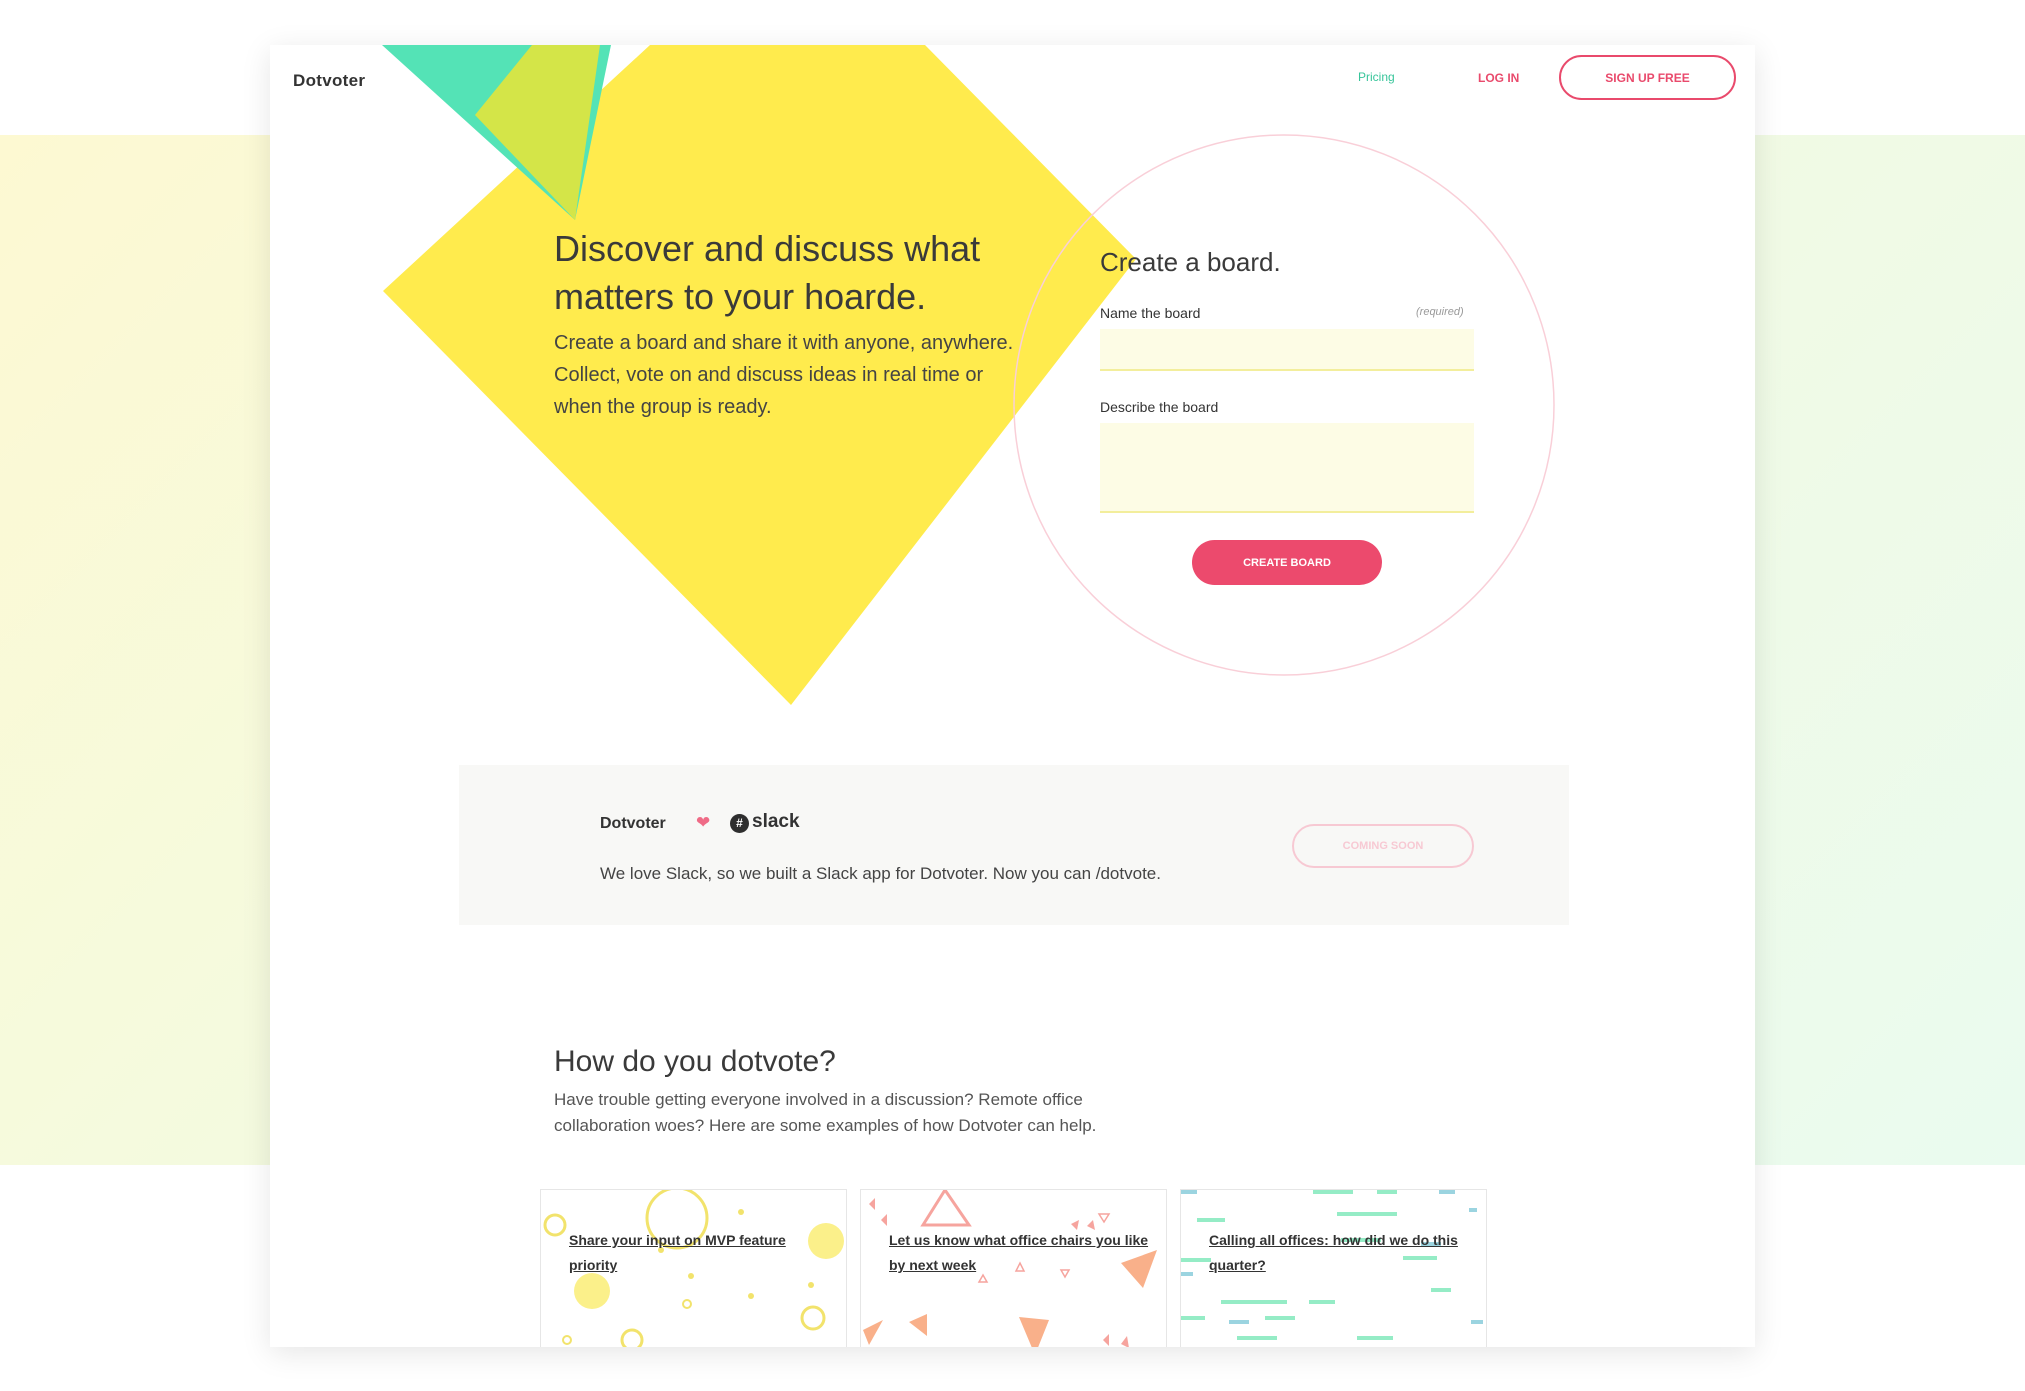  Describe the element at coordinates (1284, 405) in the screenshot. I see `form-outline-circle` at that location.